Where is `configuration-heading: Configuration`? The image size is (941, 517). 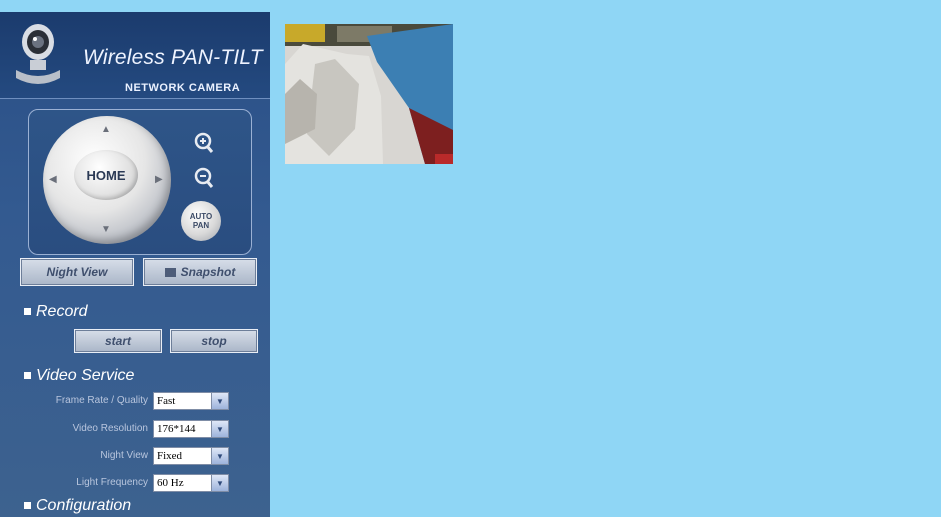 configuration-heading: Configuration is located at coordinates (77, 506).